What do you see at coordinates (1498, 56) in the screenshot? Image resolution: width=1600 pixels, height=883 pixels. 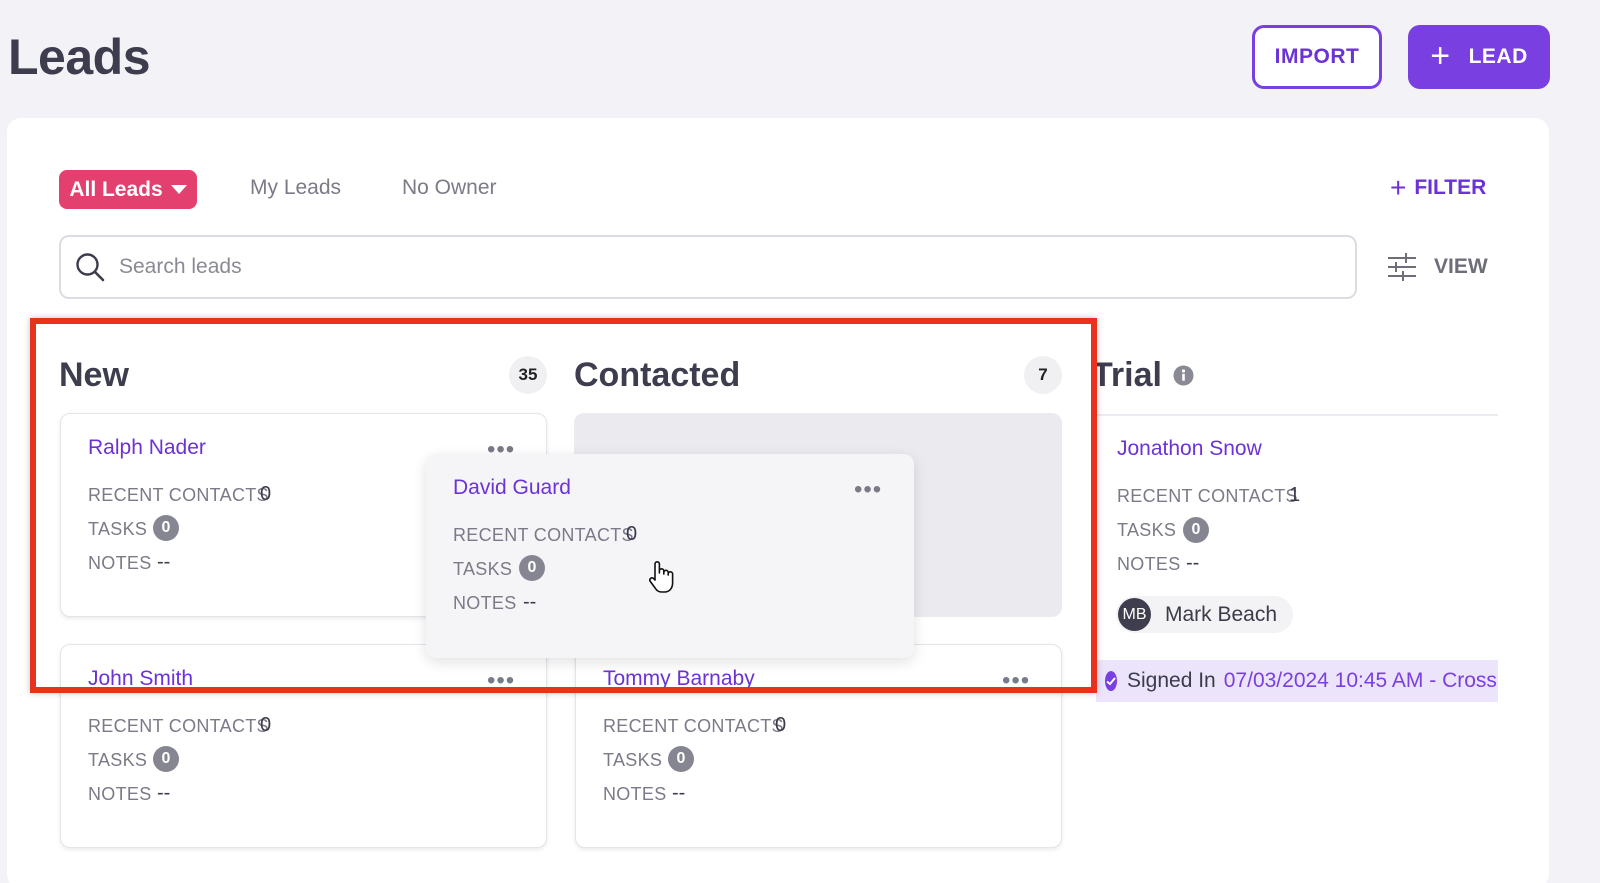 I see `add-lead-label: LEAD` at bounding box center [1498, 56].